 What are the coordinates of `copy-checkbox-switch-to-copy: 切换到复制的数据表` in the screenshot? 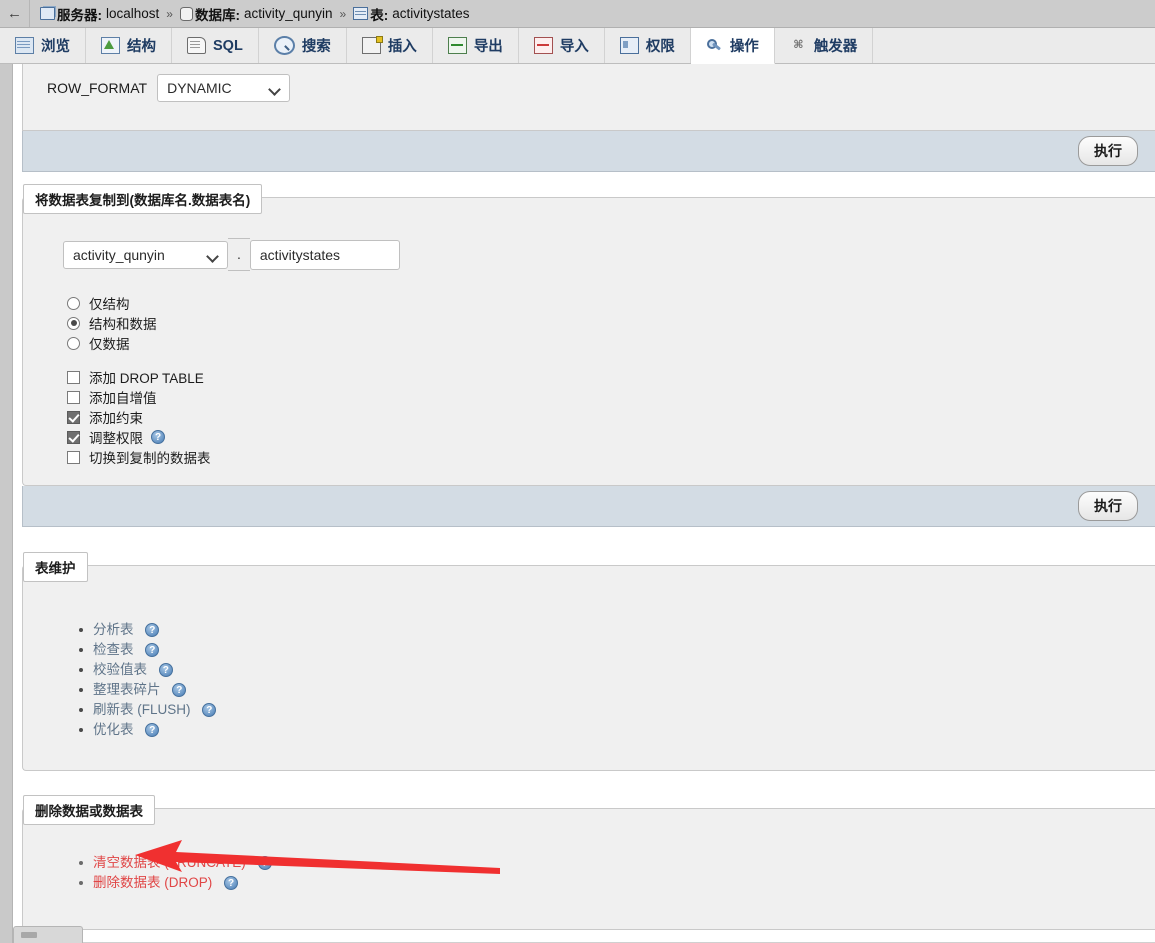 It's located at (611, 457).